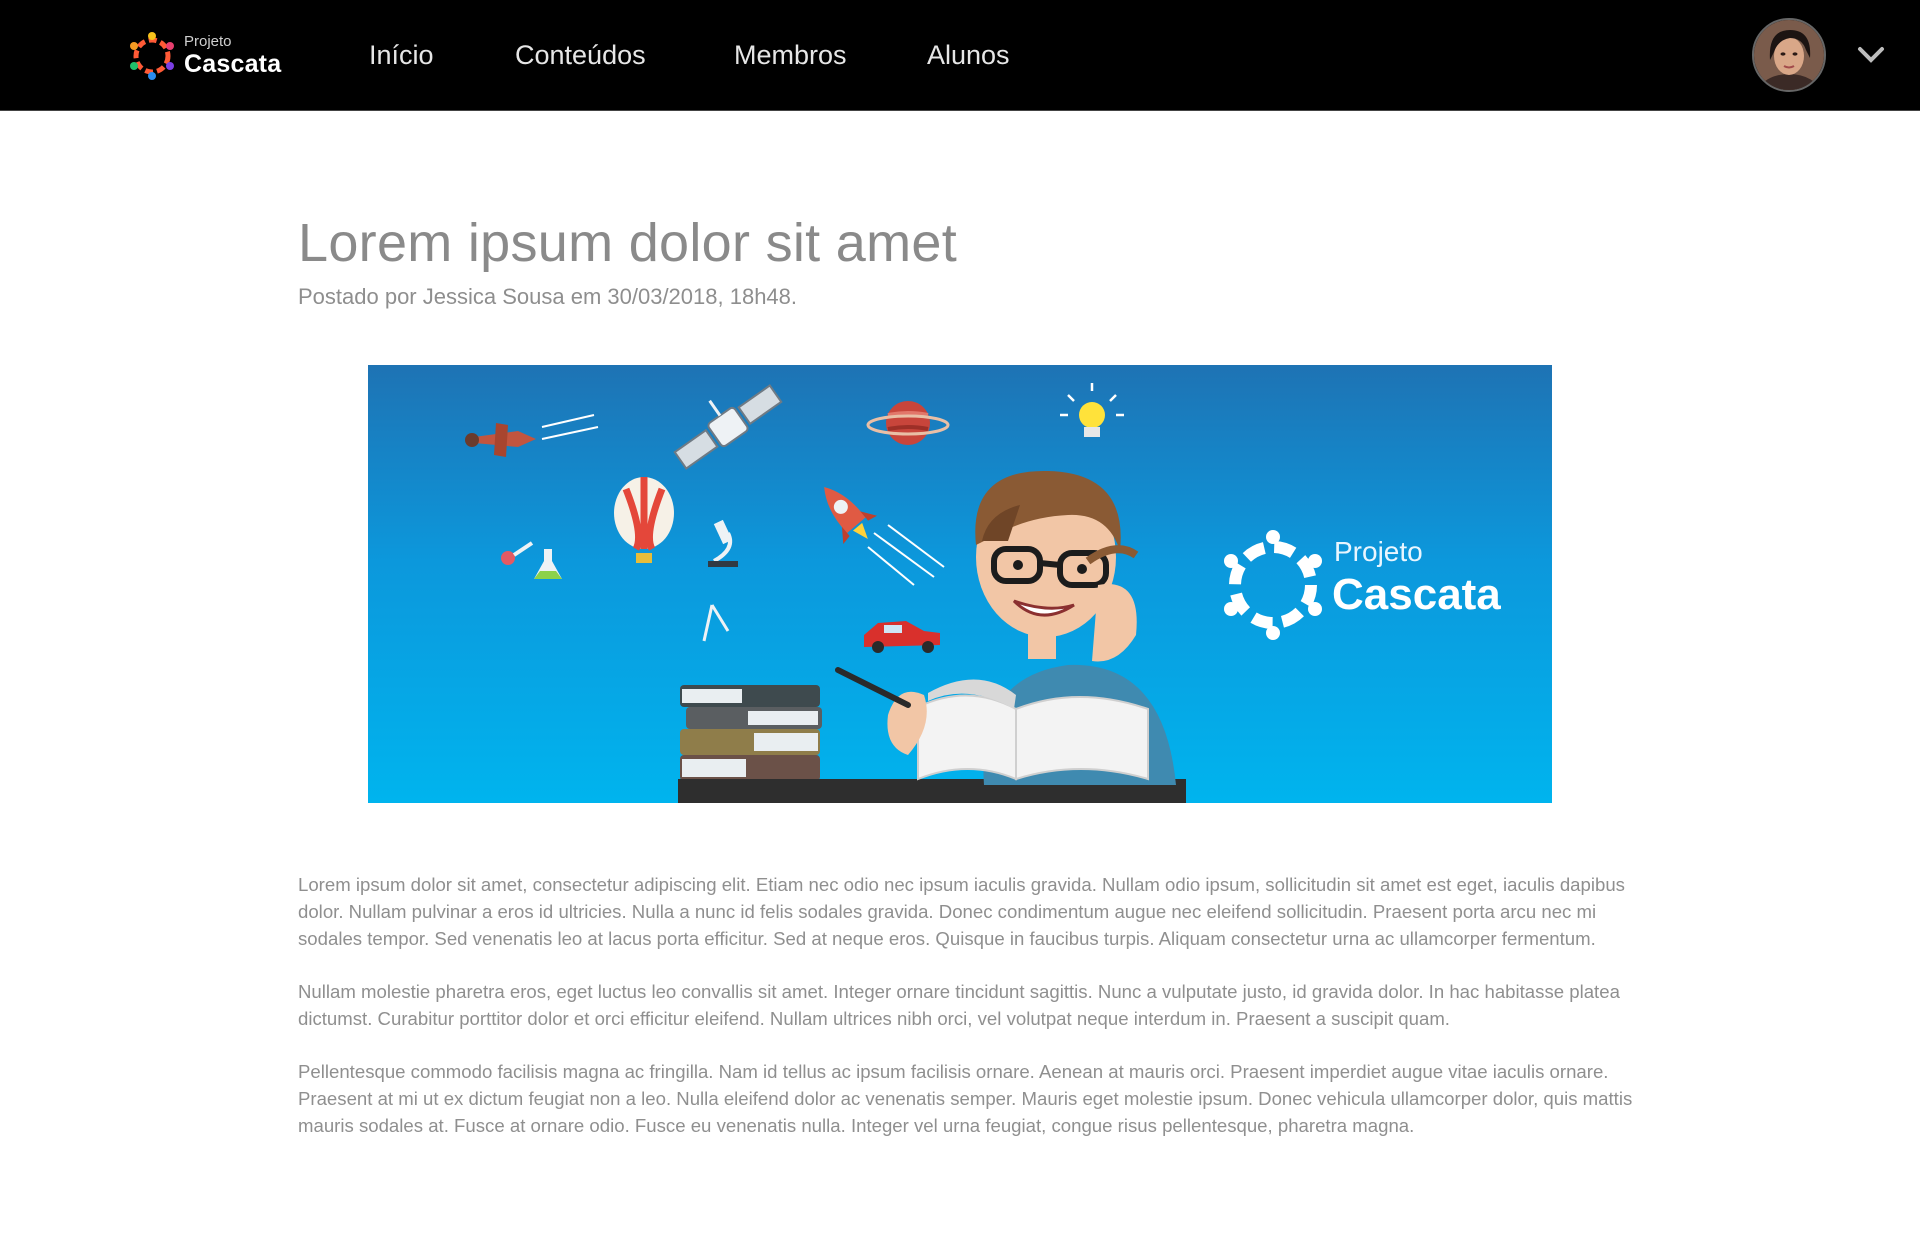 The image size is (1920, 1257). I want to click on user-avatar, so click(1789, 55).